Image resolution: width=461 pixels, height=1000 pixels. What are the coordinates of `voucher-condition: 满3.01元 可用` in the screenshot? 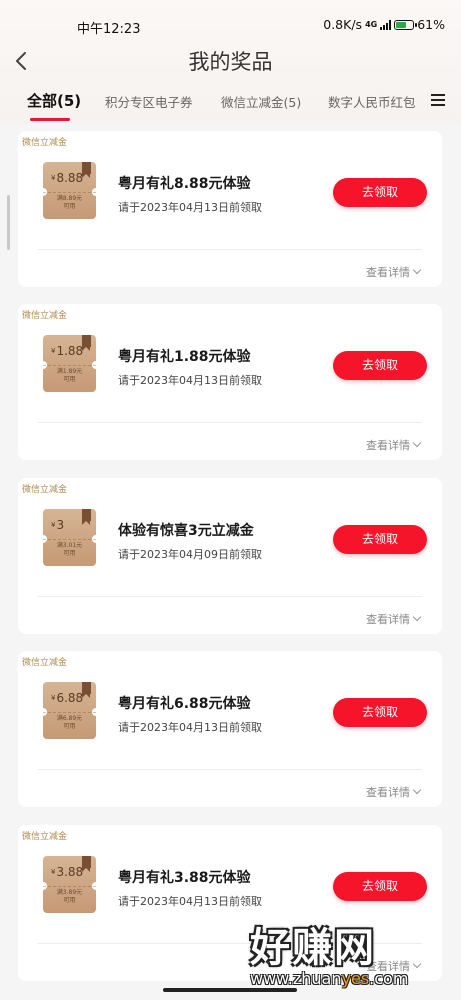 It's located at (69, 549).